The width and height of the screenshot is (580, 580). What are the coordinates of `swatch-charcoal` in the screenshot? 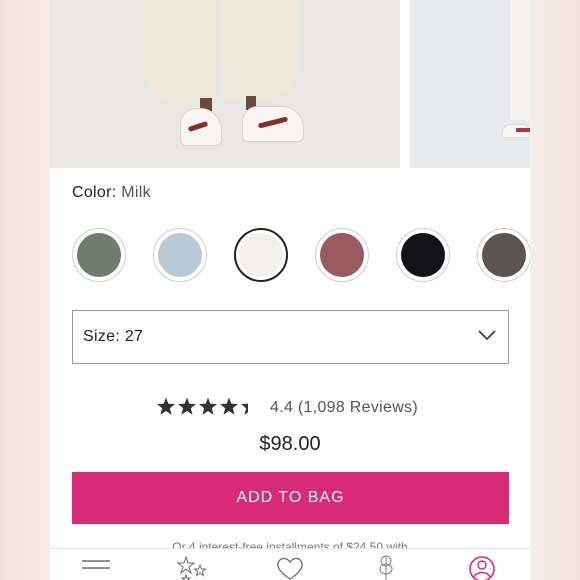 It's located at (503, 255).